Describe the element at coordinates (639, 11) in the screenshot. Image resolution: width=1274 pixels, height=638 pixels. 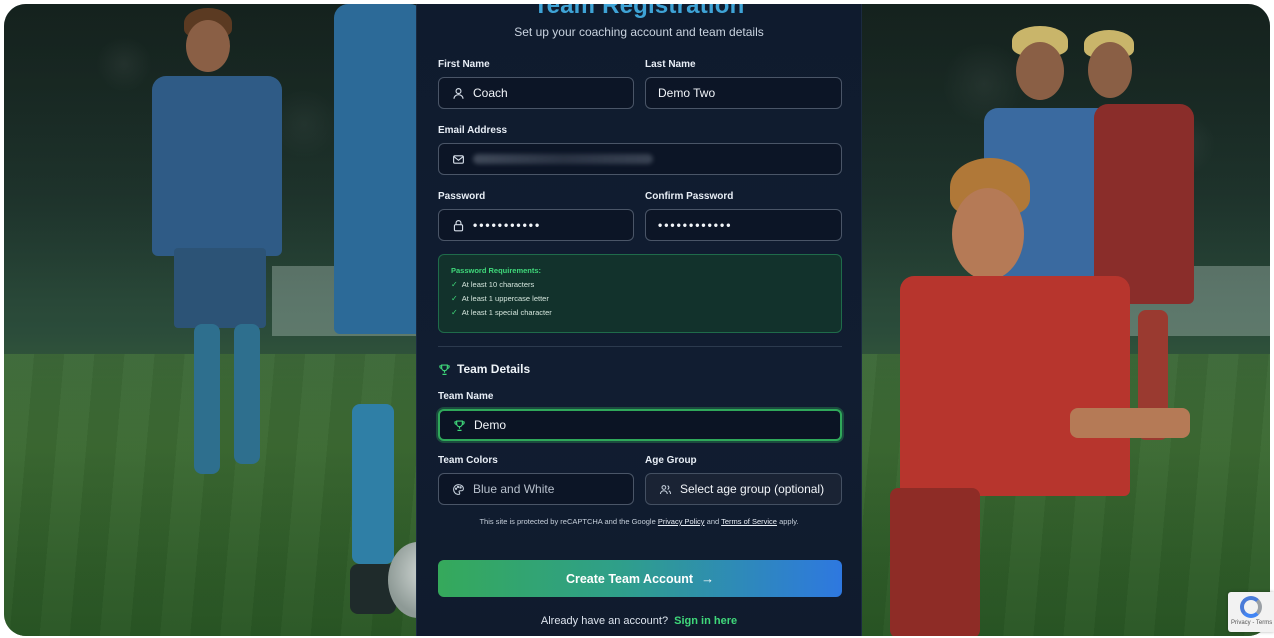
I see `page-title: Team Registration` at that location.